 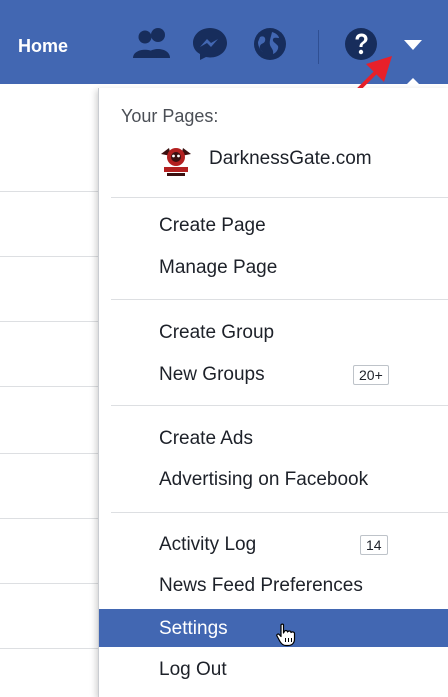 What do you see at coordinates (212, 374) in the screenshot?
I see `menu-item-label: New Groups` at bounding box center [212, 374].